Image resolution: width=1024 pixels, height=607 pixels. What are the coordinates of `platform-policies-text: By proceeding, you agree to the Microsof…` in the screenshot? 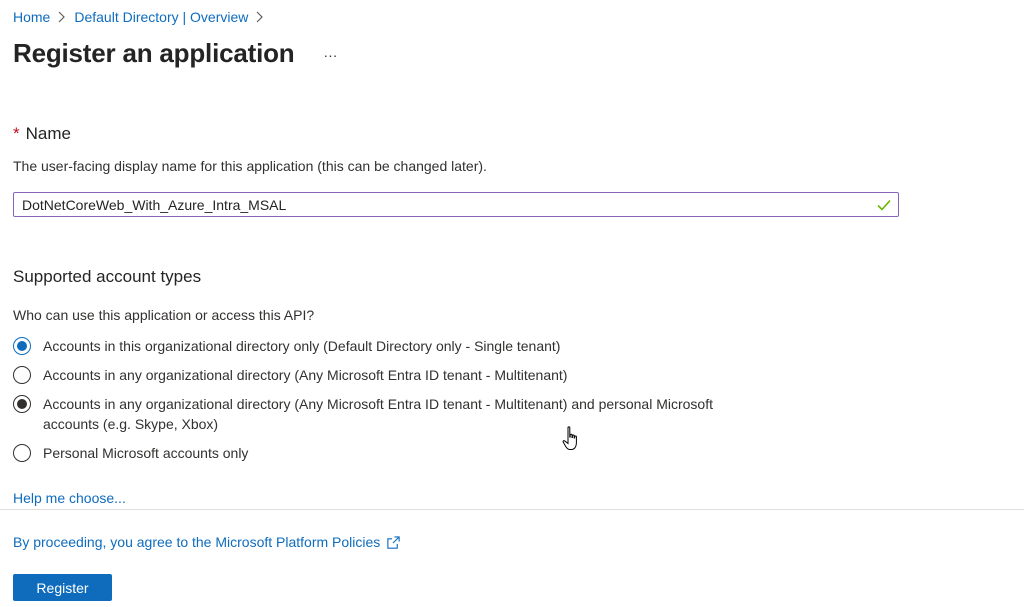 It's located at (196, 542).